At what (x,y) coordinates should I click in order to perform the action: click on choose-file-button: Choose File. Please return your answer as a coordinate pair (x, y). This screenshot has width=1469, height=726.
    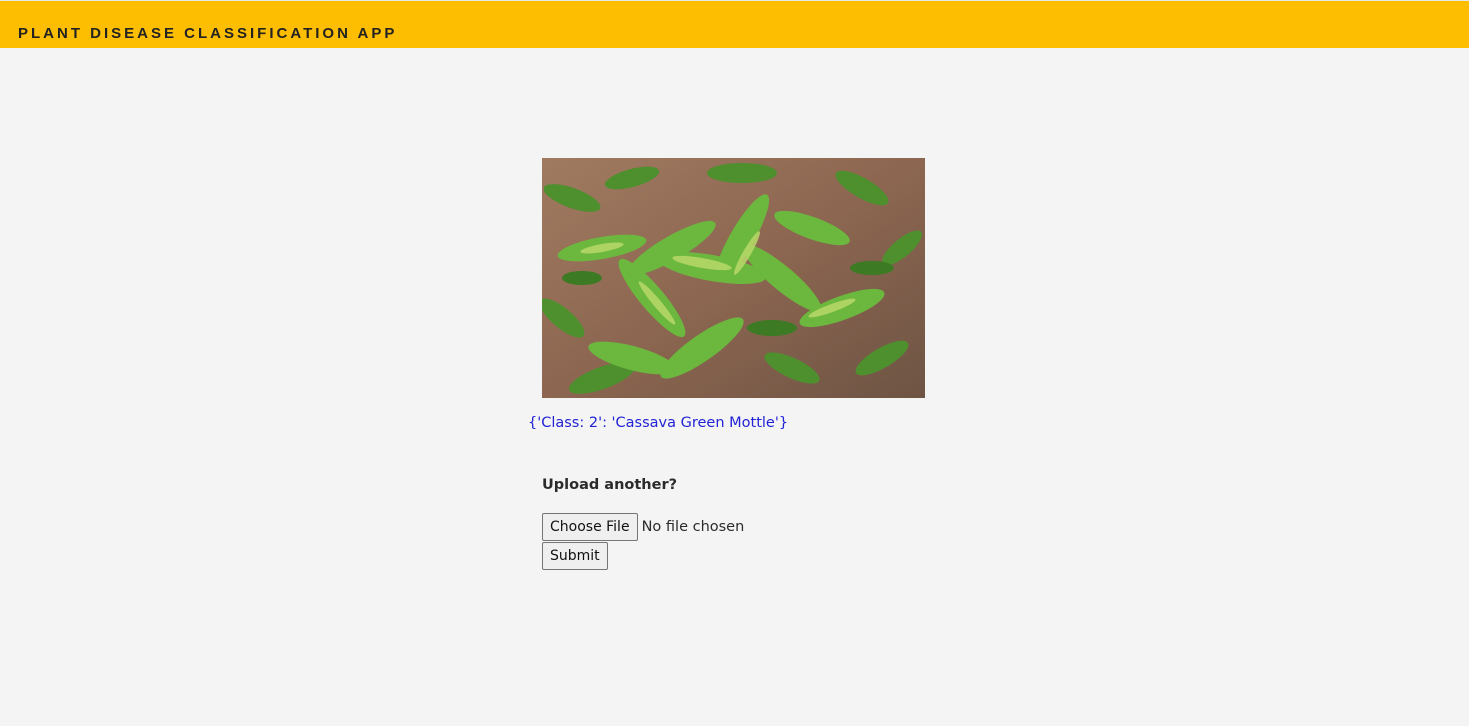
    Looking at the image, I should click on (590, 527).